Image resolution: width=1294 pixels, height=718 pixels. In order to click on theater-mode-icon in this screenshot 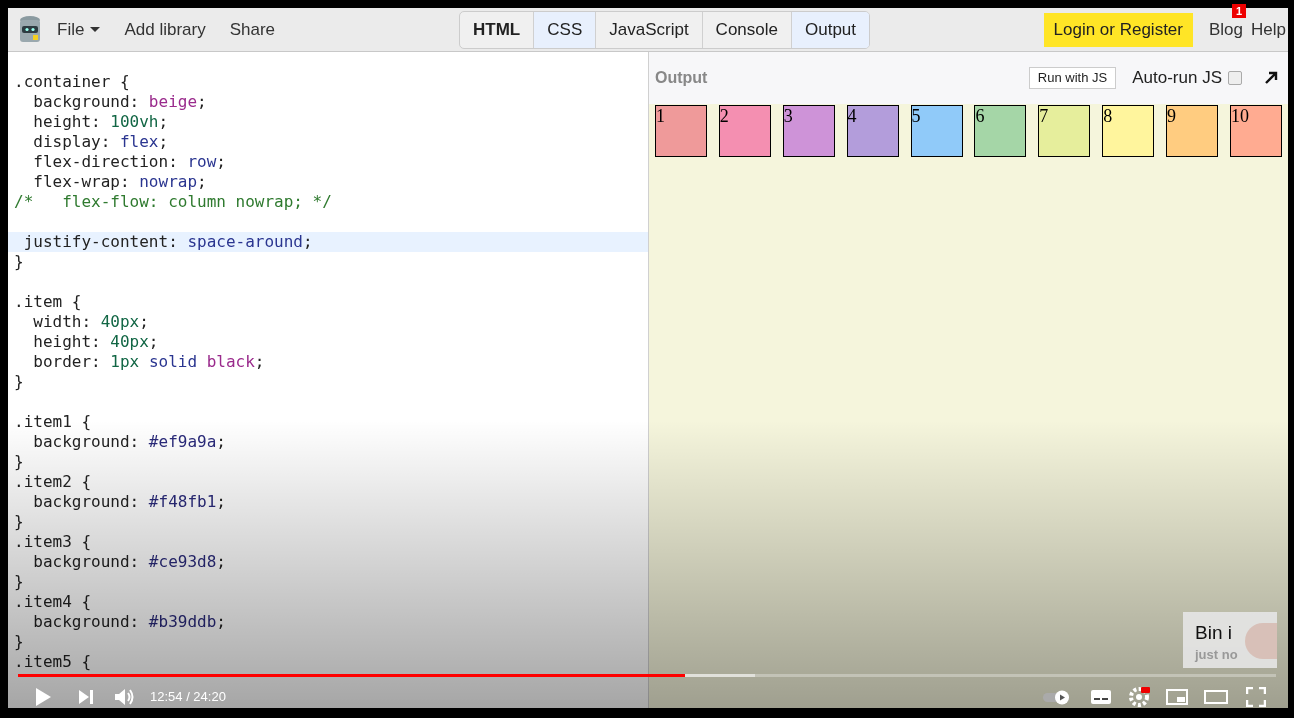, I will do `click(1216, 697)`.